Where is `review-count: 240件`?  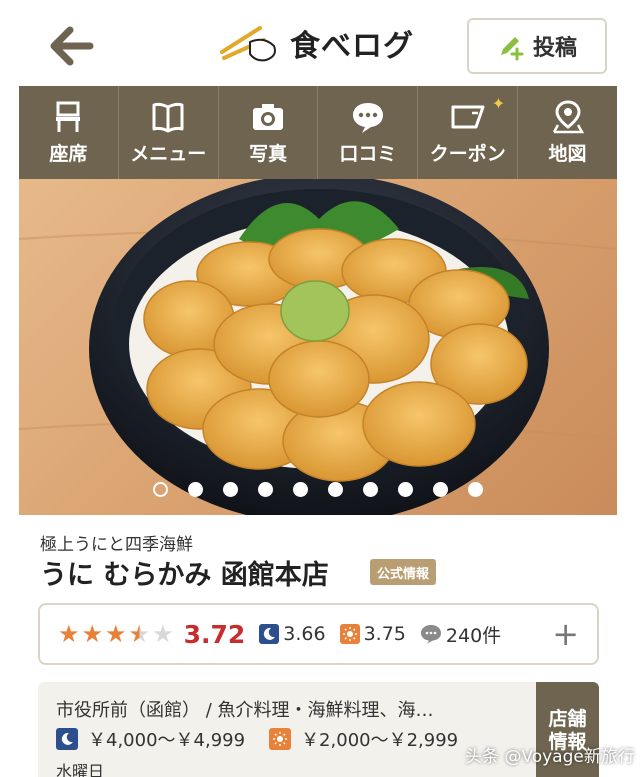
review-count: 240件 is located at coordinates (473, 635).